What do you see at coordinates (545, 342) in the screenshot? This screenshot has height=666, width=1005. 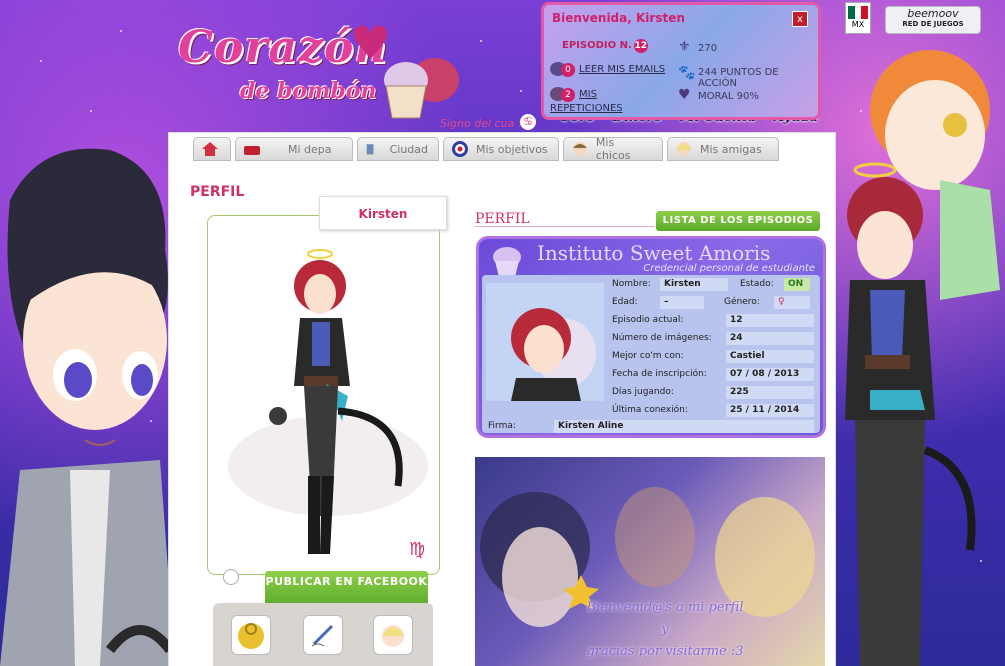 I see `student-photo` at bounding box center [545, 342].